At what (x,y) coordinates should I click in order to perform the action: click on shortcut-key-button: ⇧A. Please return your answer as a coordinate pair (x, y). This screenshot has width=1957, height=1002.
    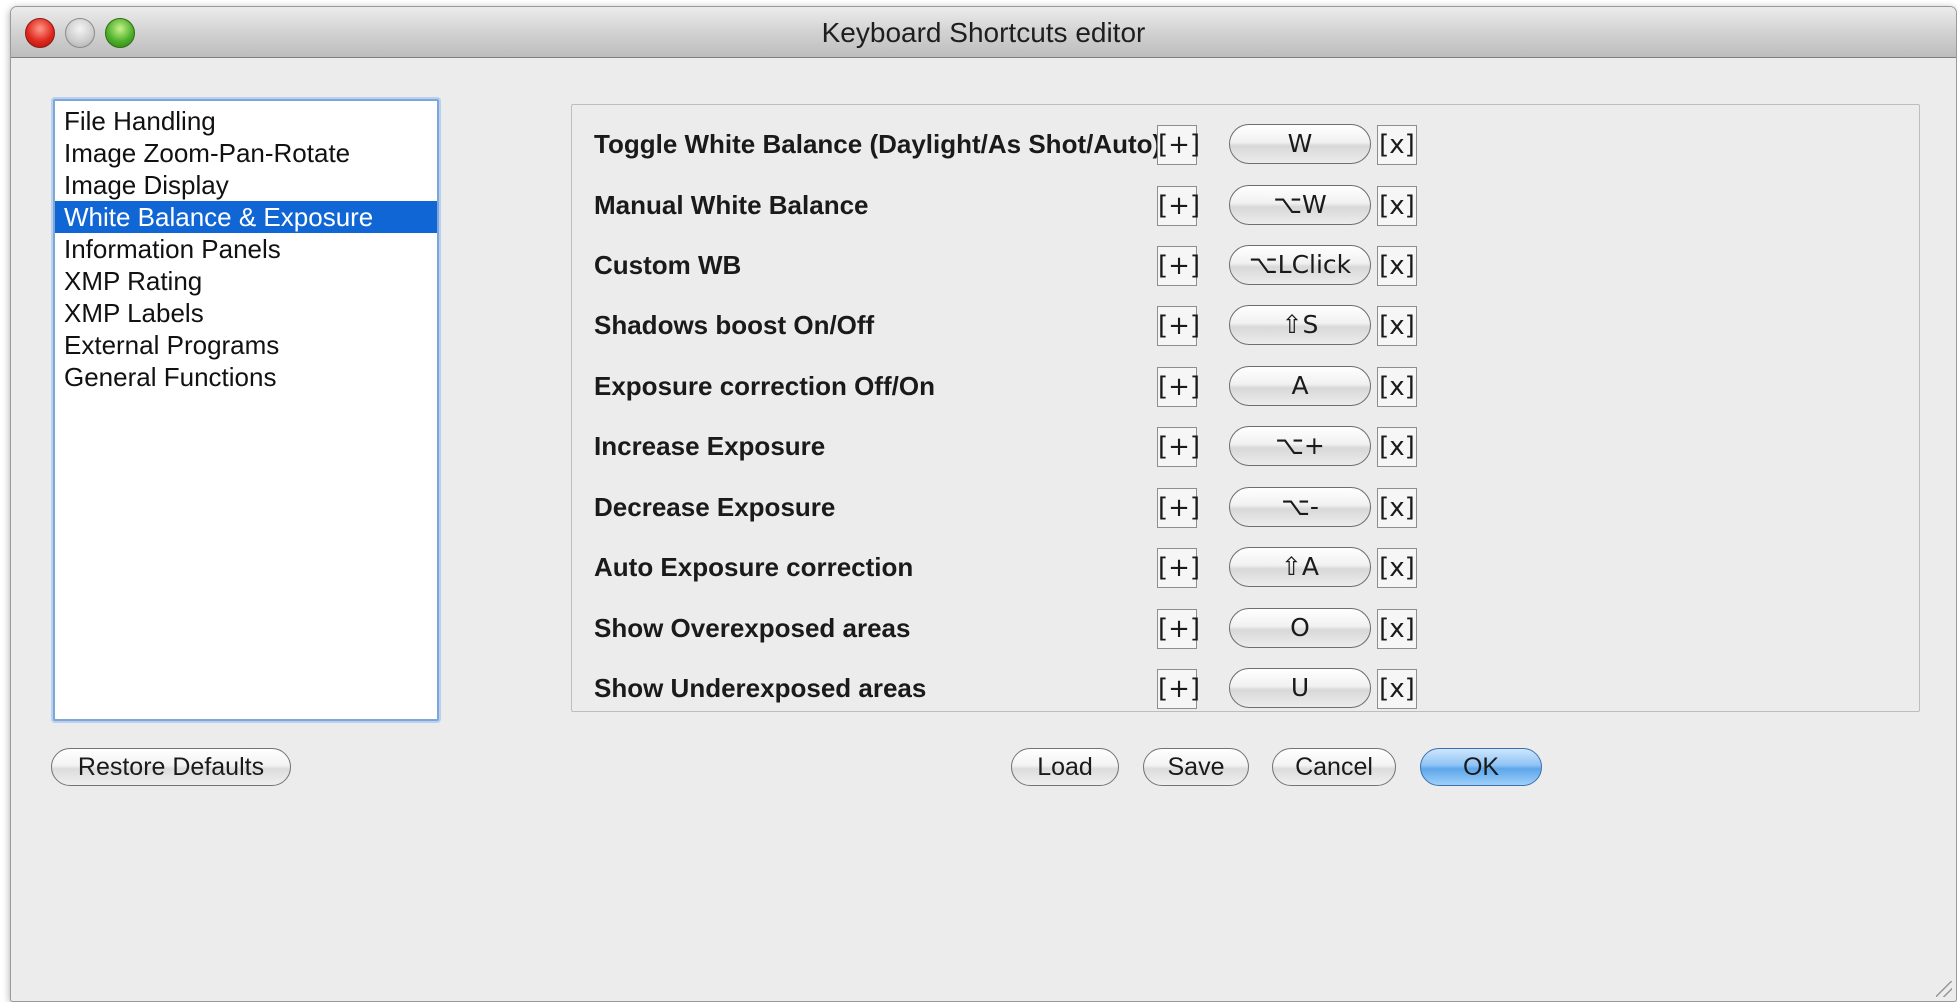
    Looking at the image, I should click on (1300, 567).